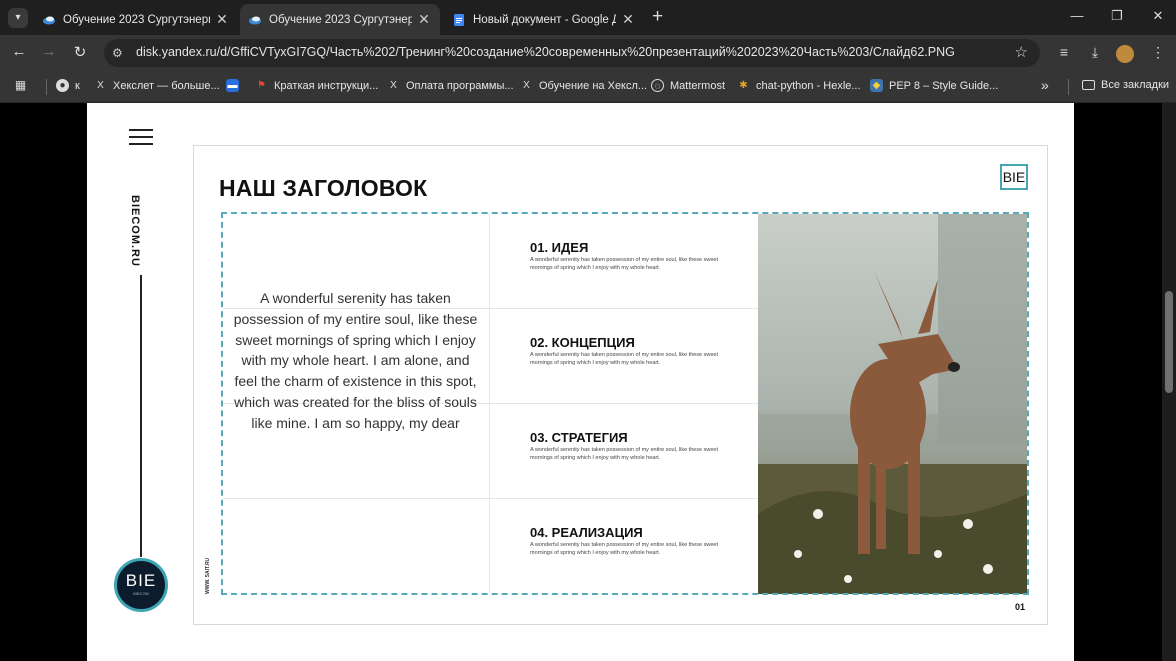 This screenshot has height=661, width=1176. I want to click on instruction-icon: ⚑, so click(261, 85).